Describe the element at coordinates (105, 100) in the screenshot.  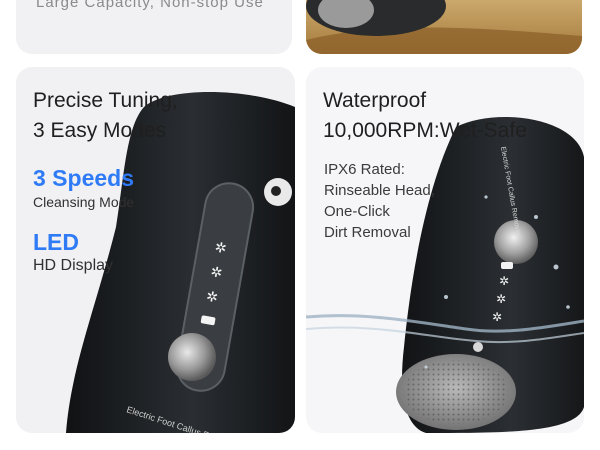
I see `headline-line-1: Precise Tuning,` at that location.